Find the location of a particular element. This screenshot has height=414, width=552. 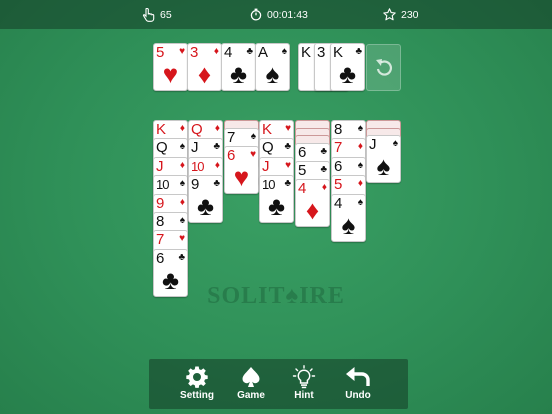

stock-recycle-button is located at coordinates (383, 67).